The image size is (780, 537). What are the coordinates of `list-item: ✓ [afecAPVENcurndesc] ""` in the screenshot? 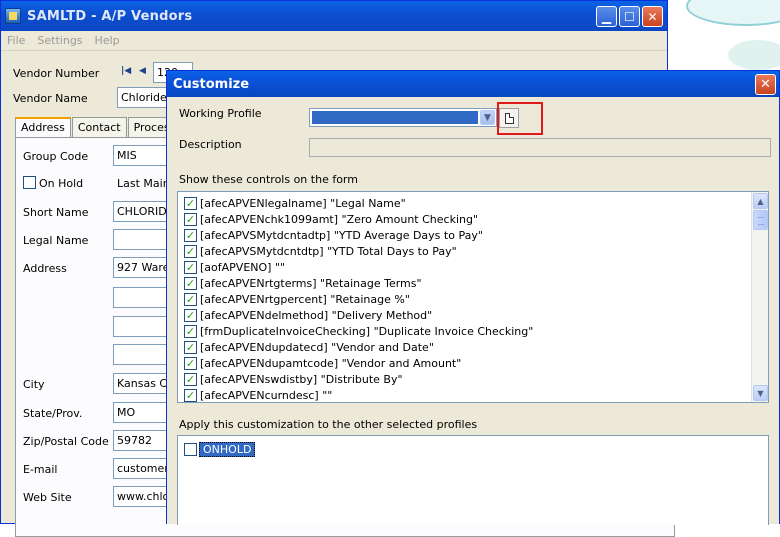 It's located at (258, 394).